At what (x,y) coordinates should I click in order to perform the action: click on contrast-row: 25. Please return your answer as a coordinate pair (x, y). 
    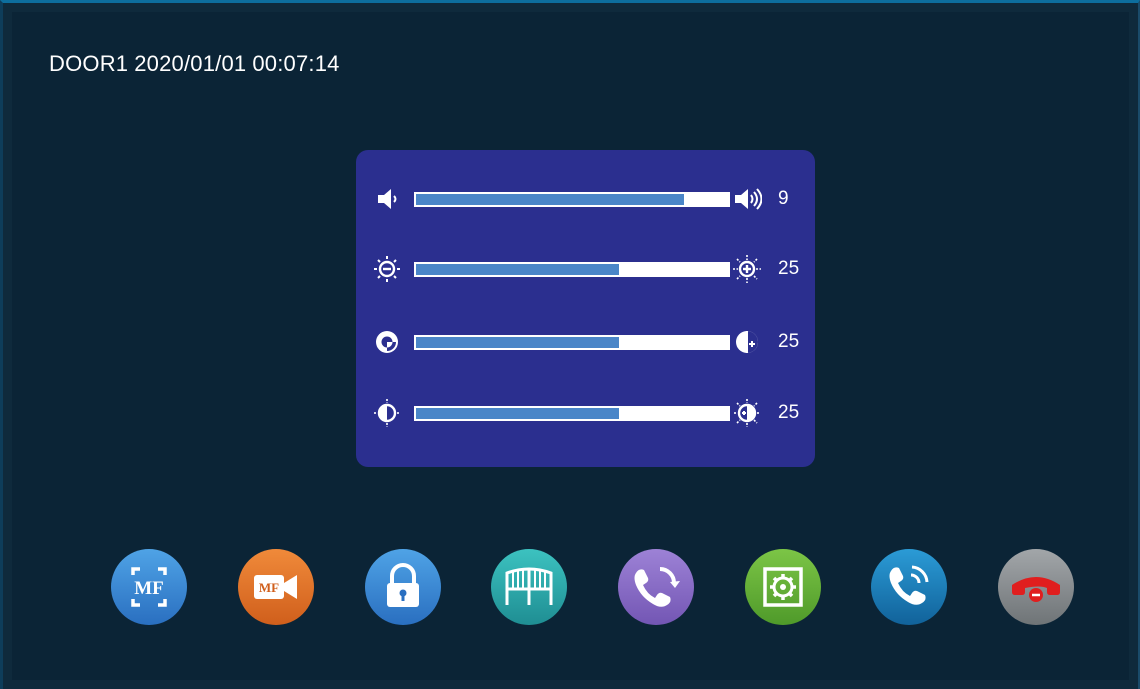
    Looking at the image, I should click on (585, 342).